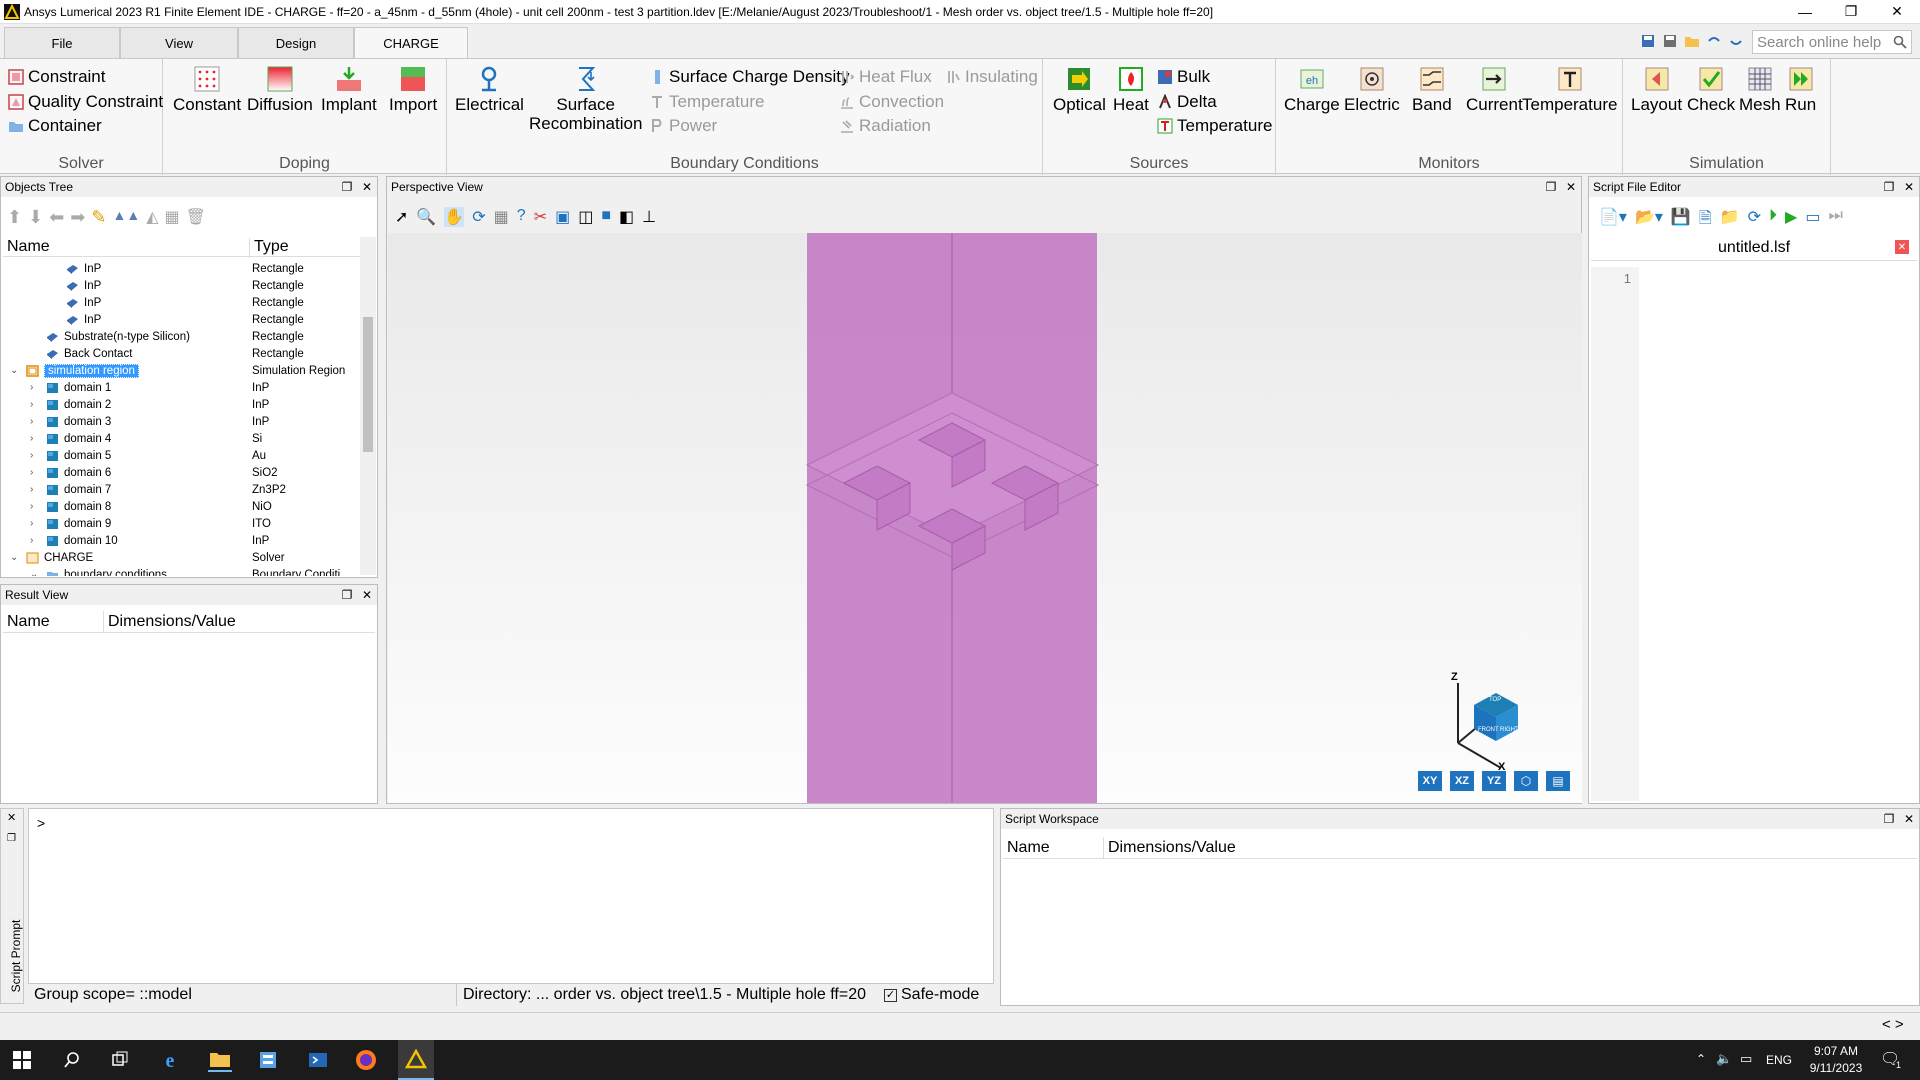 This screenshot has height=1080, width=1920. I want to click on tab-view: View, so click(179, 42).